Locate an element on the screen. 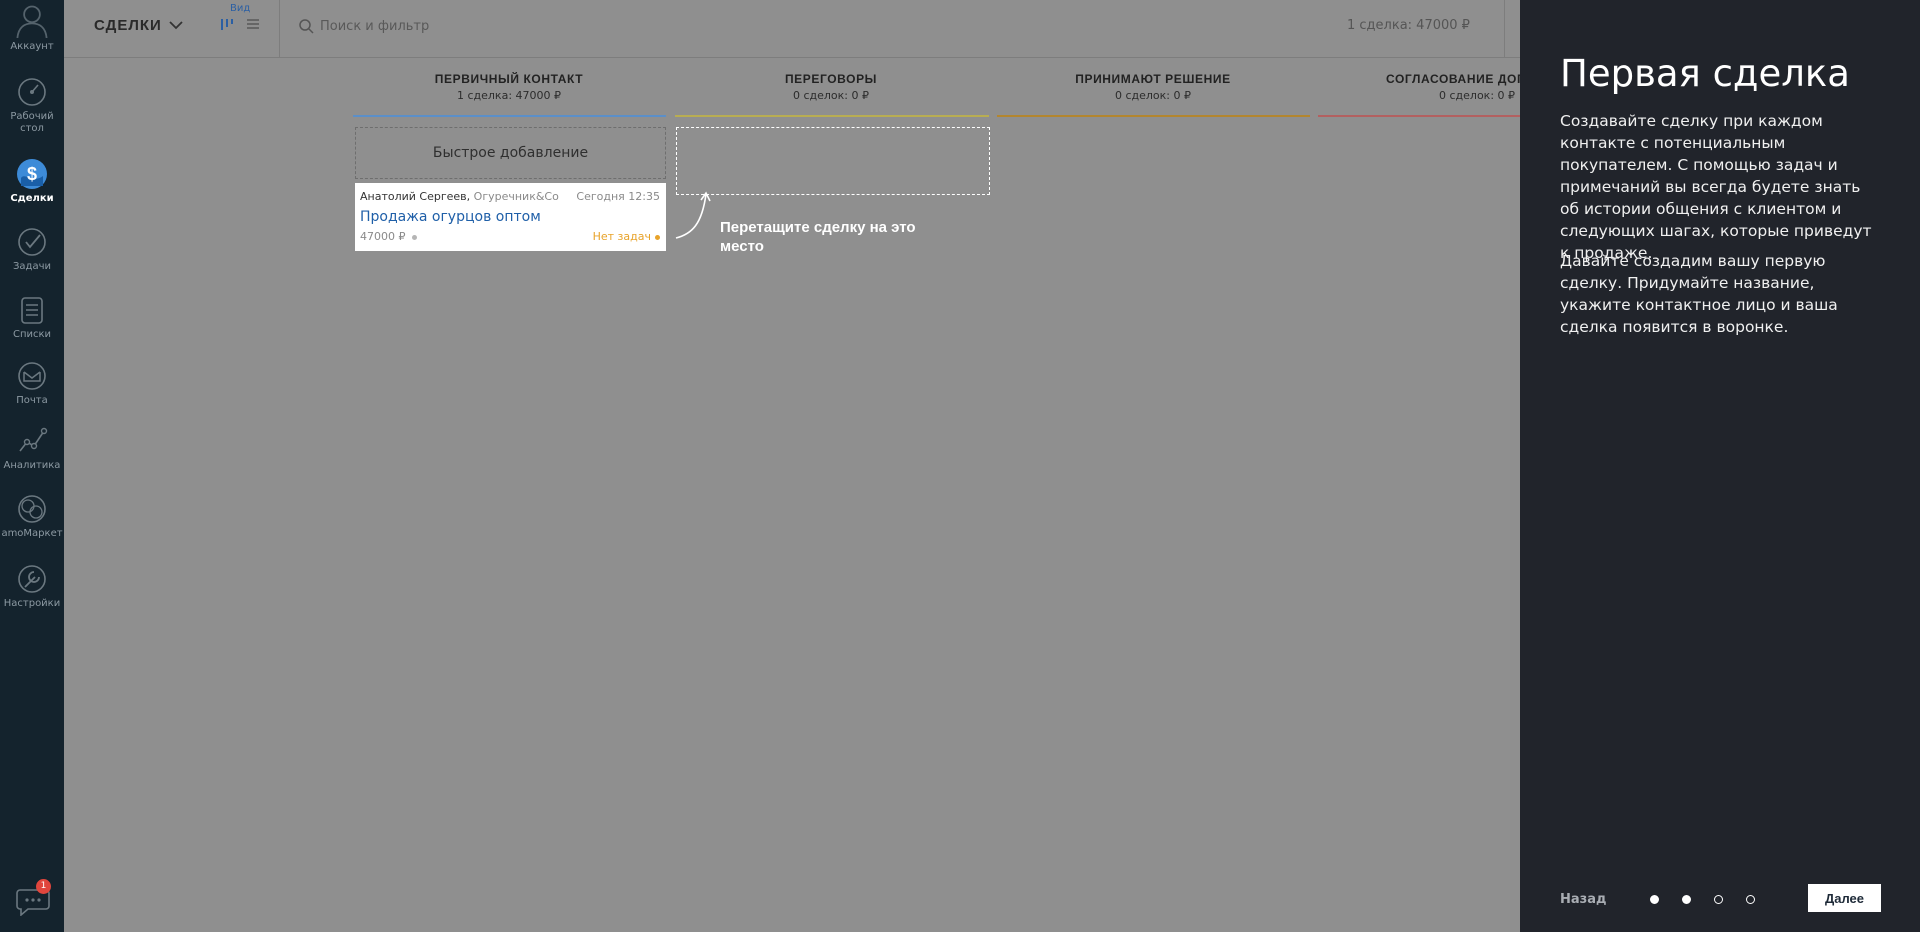  sidebar-item-label: Аккаунт is located at coordinates (32, 46).